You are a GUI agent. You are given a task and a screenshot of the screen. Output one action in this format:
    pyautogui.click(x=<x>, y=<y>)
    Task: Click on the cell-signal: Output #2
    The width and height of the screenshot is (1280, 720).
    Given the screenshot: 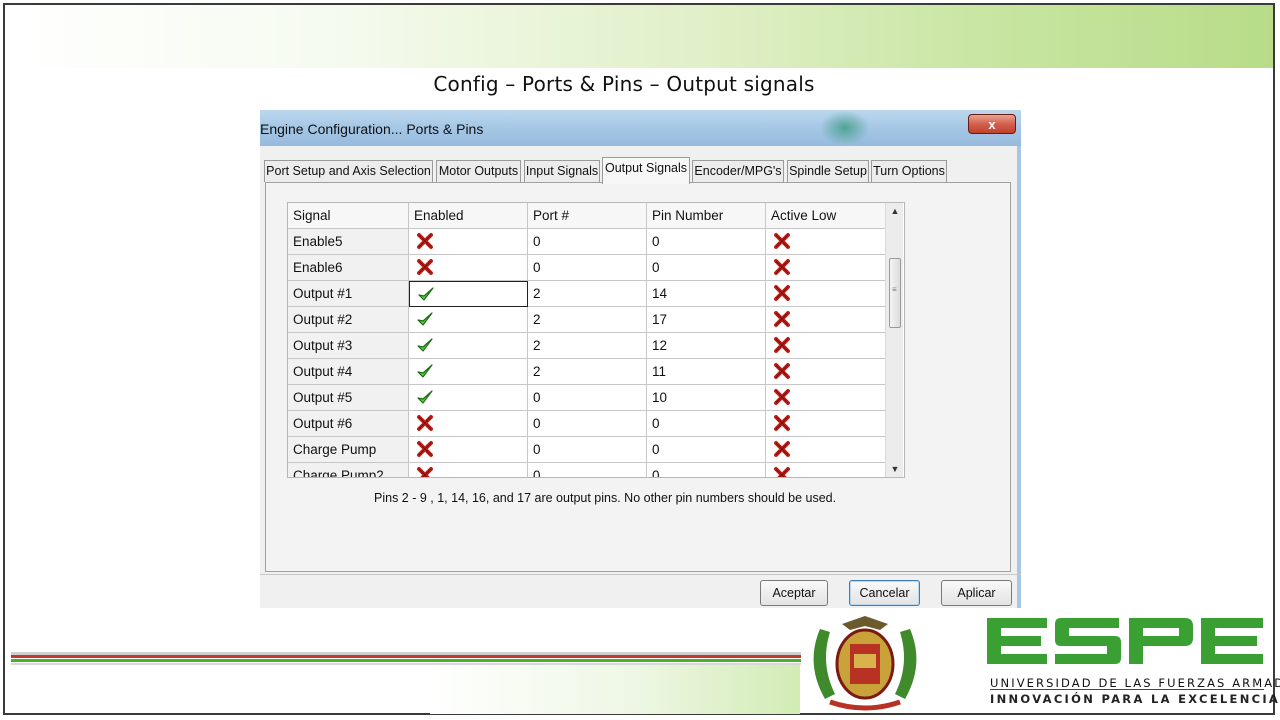 What is the action you would take?
    pyautogui.click(x=348, y=320)
    